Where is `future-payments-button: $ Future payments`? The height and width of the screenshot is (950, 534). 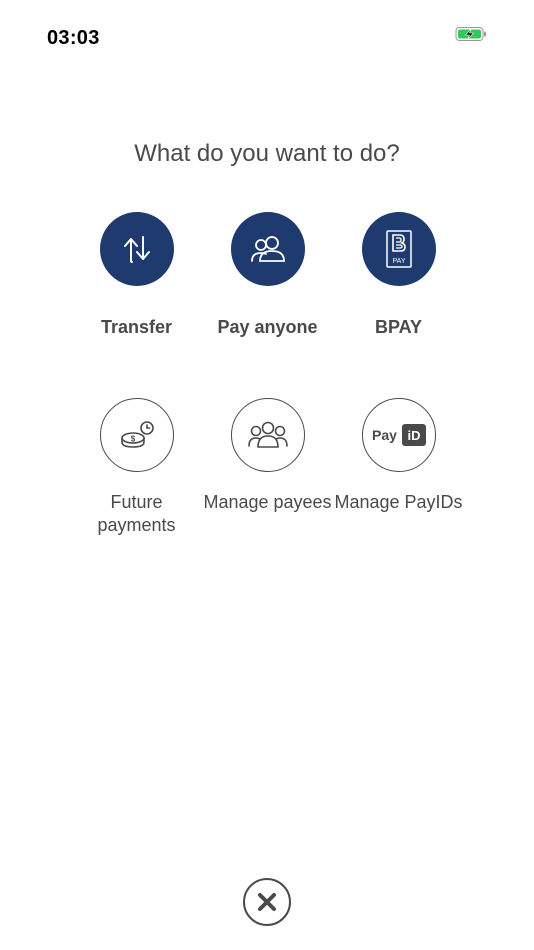
future-payments-button: $ Future payments is located at coordinates (136, 467).